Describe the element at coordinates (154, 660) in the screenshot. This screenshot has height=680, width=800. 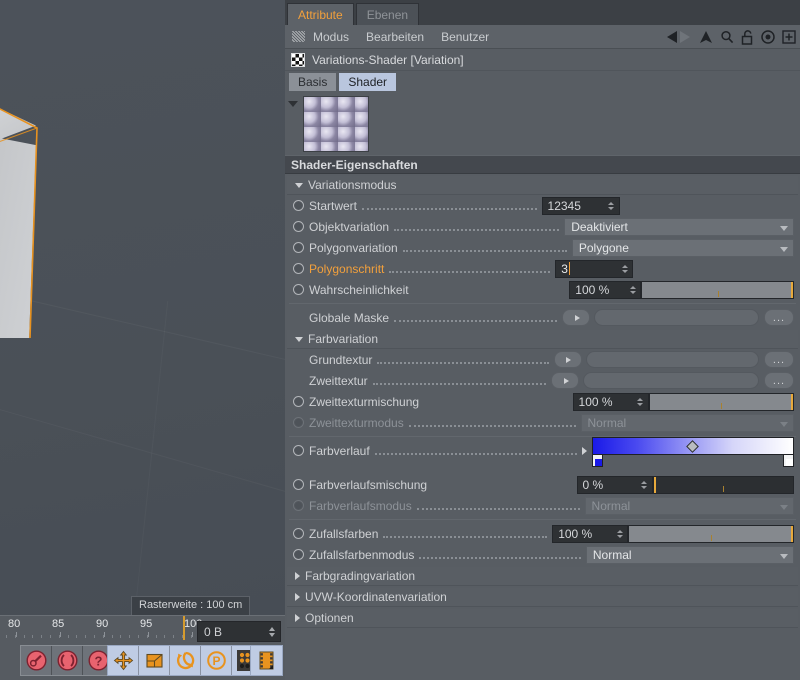
I see `axis-cube-icon` at that location.